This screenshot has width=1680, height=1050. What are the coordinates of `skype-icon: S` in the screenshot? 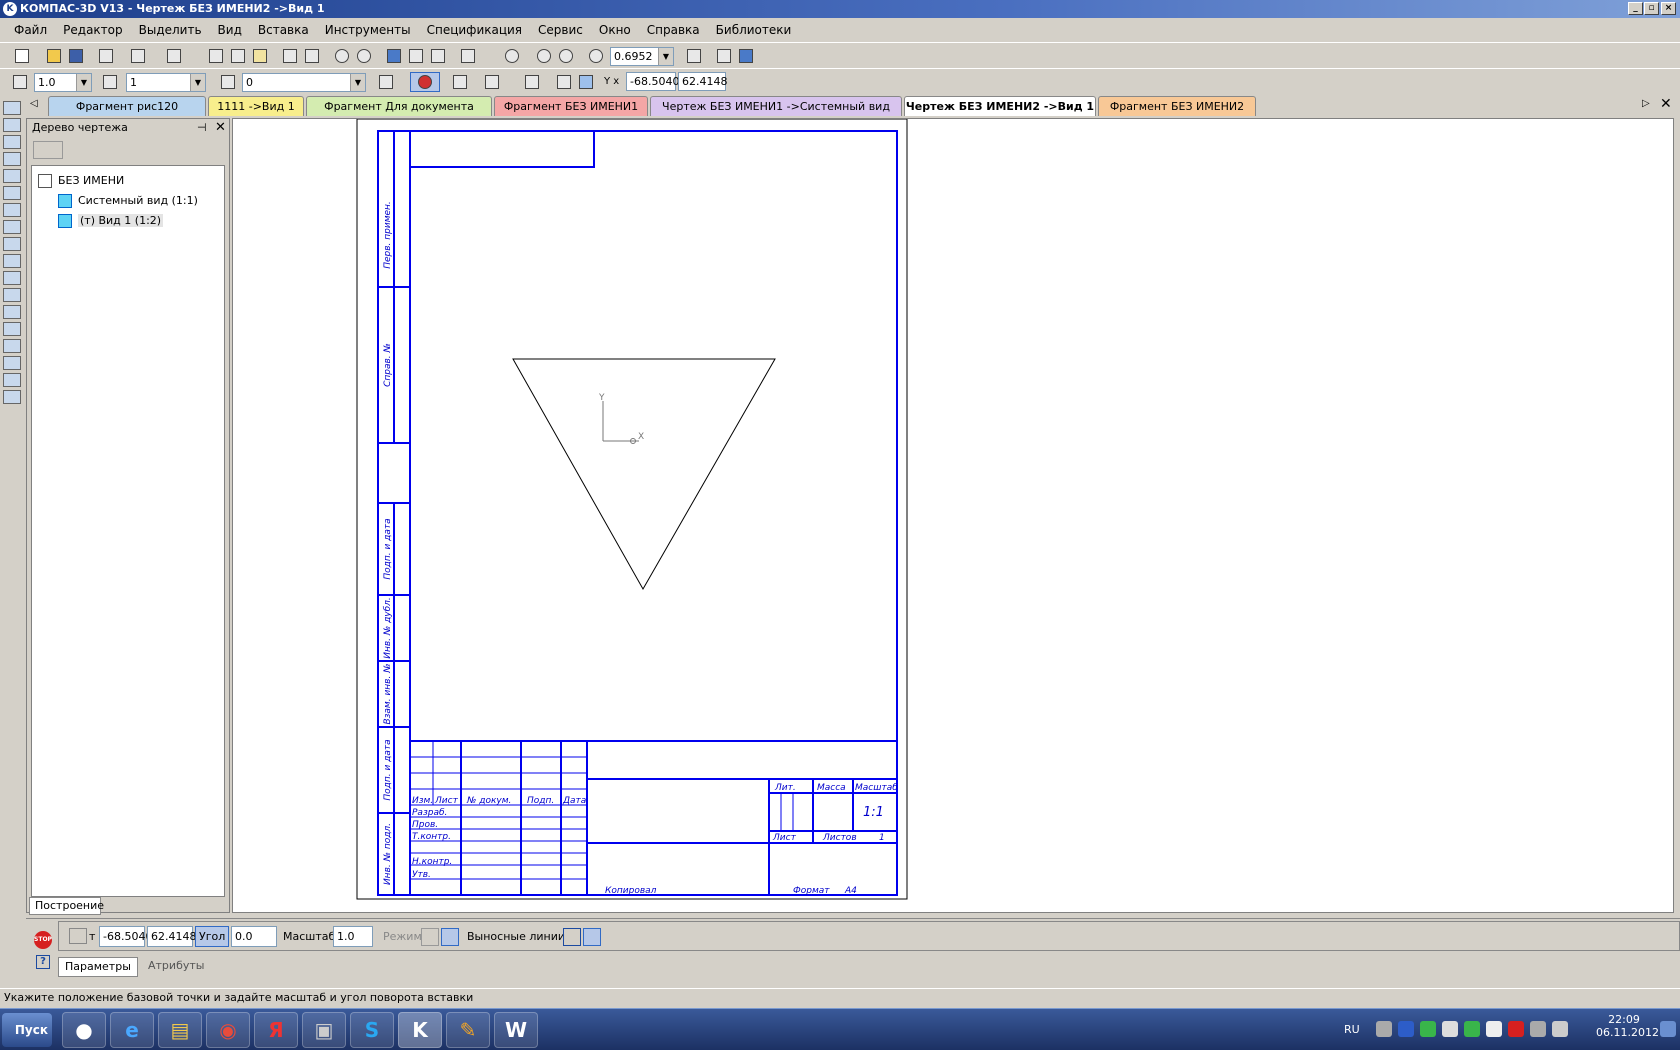 It's located at (372, 1030).